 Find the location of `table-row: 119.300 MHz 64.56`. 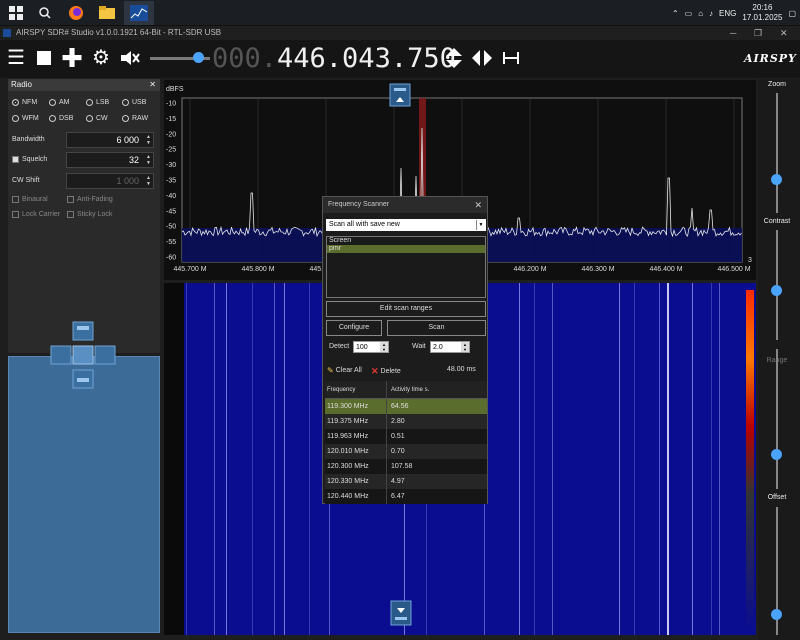

table-row: 119.300 MHz 64.56 is located at coordinates (406, 406).